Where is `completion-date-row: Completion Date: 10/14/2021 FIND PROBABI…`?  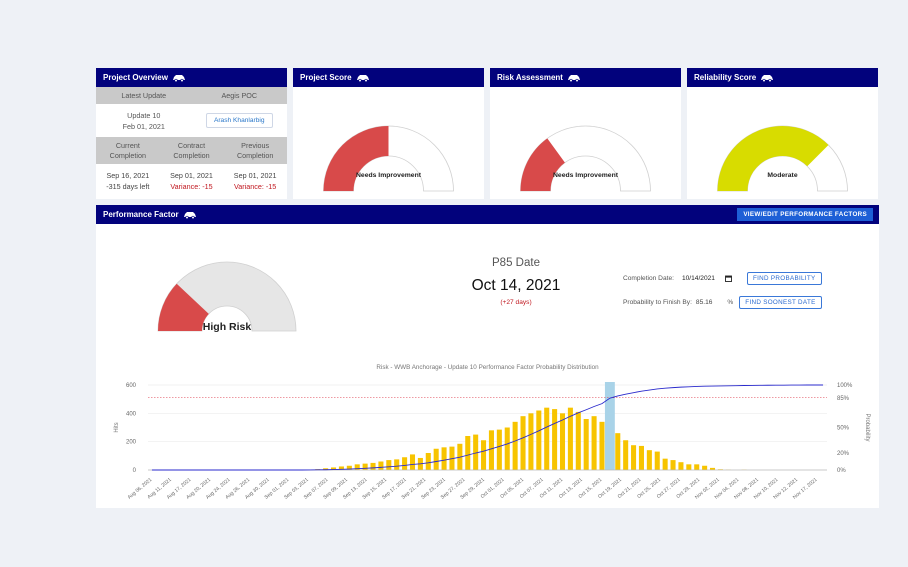 completion-date-row: Completion Date: 10/14/2021 FIND PROBABI… is located at coordinates (722, 278).